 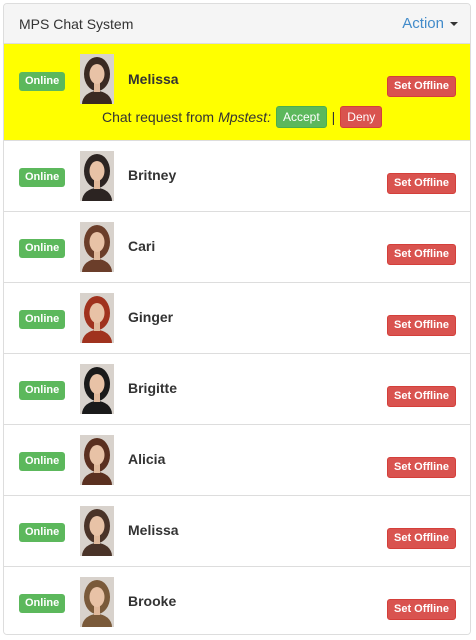 What do you see at coordinates (237, 247) in the screenshot?
I see `user-row: Online Cari Set Offline` at bounding box center [237, 247].